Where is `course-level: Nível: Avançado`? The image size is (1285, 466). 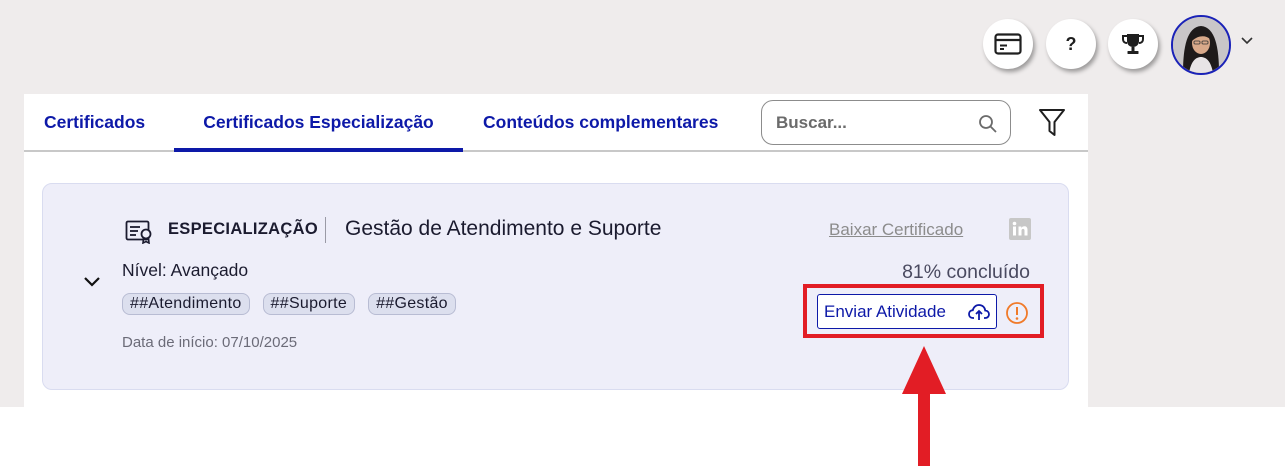
course-level: Nível: Avançado is located at coordinates (185, 270).